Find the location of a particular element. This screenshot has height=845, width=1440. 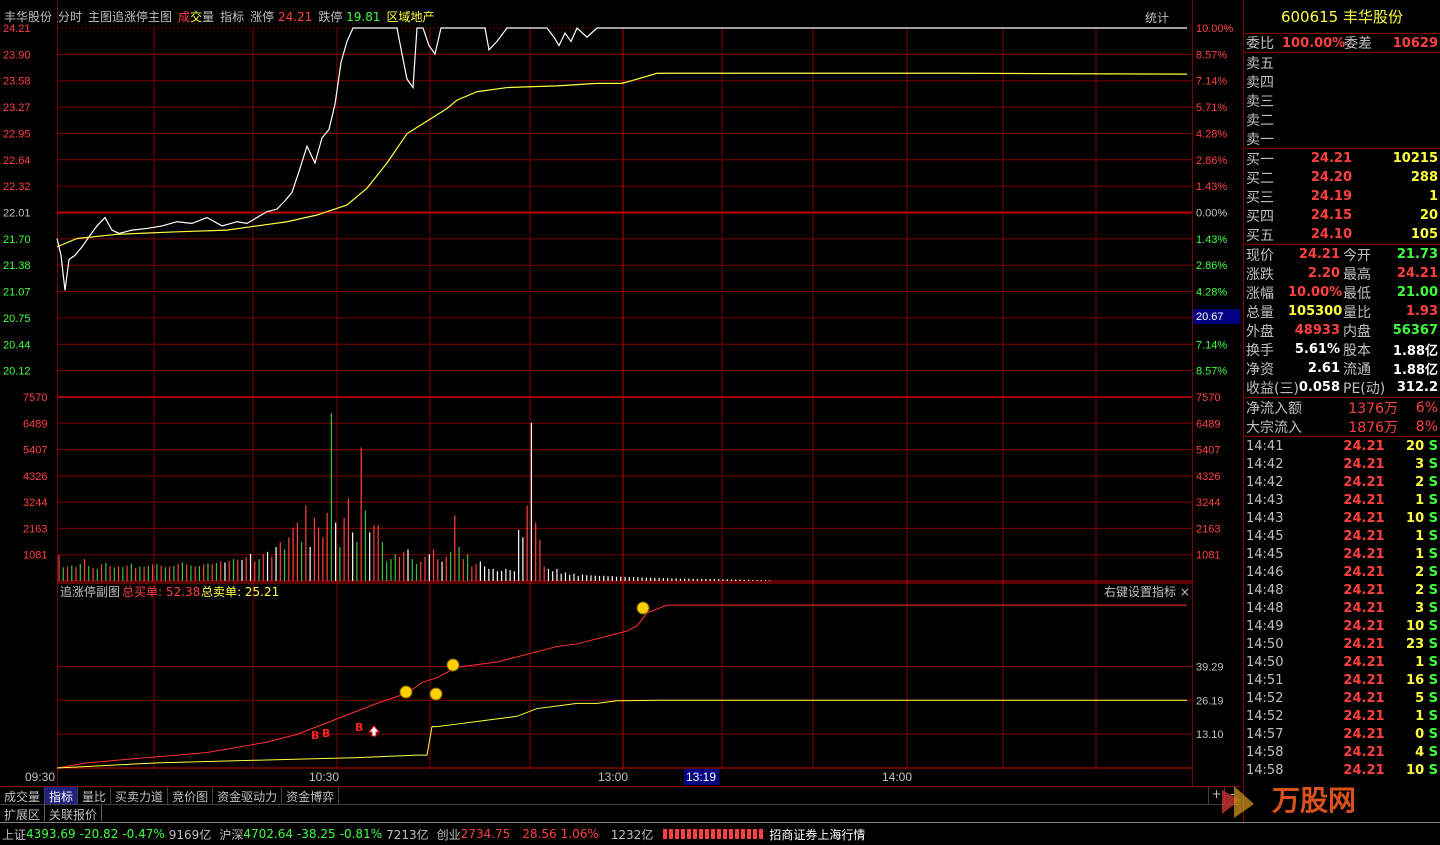

sub-buy-label: 总买单: 52.38 is located at coordinates (161, 592).